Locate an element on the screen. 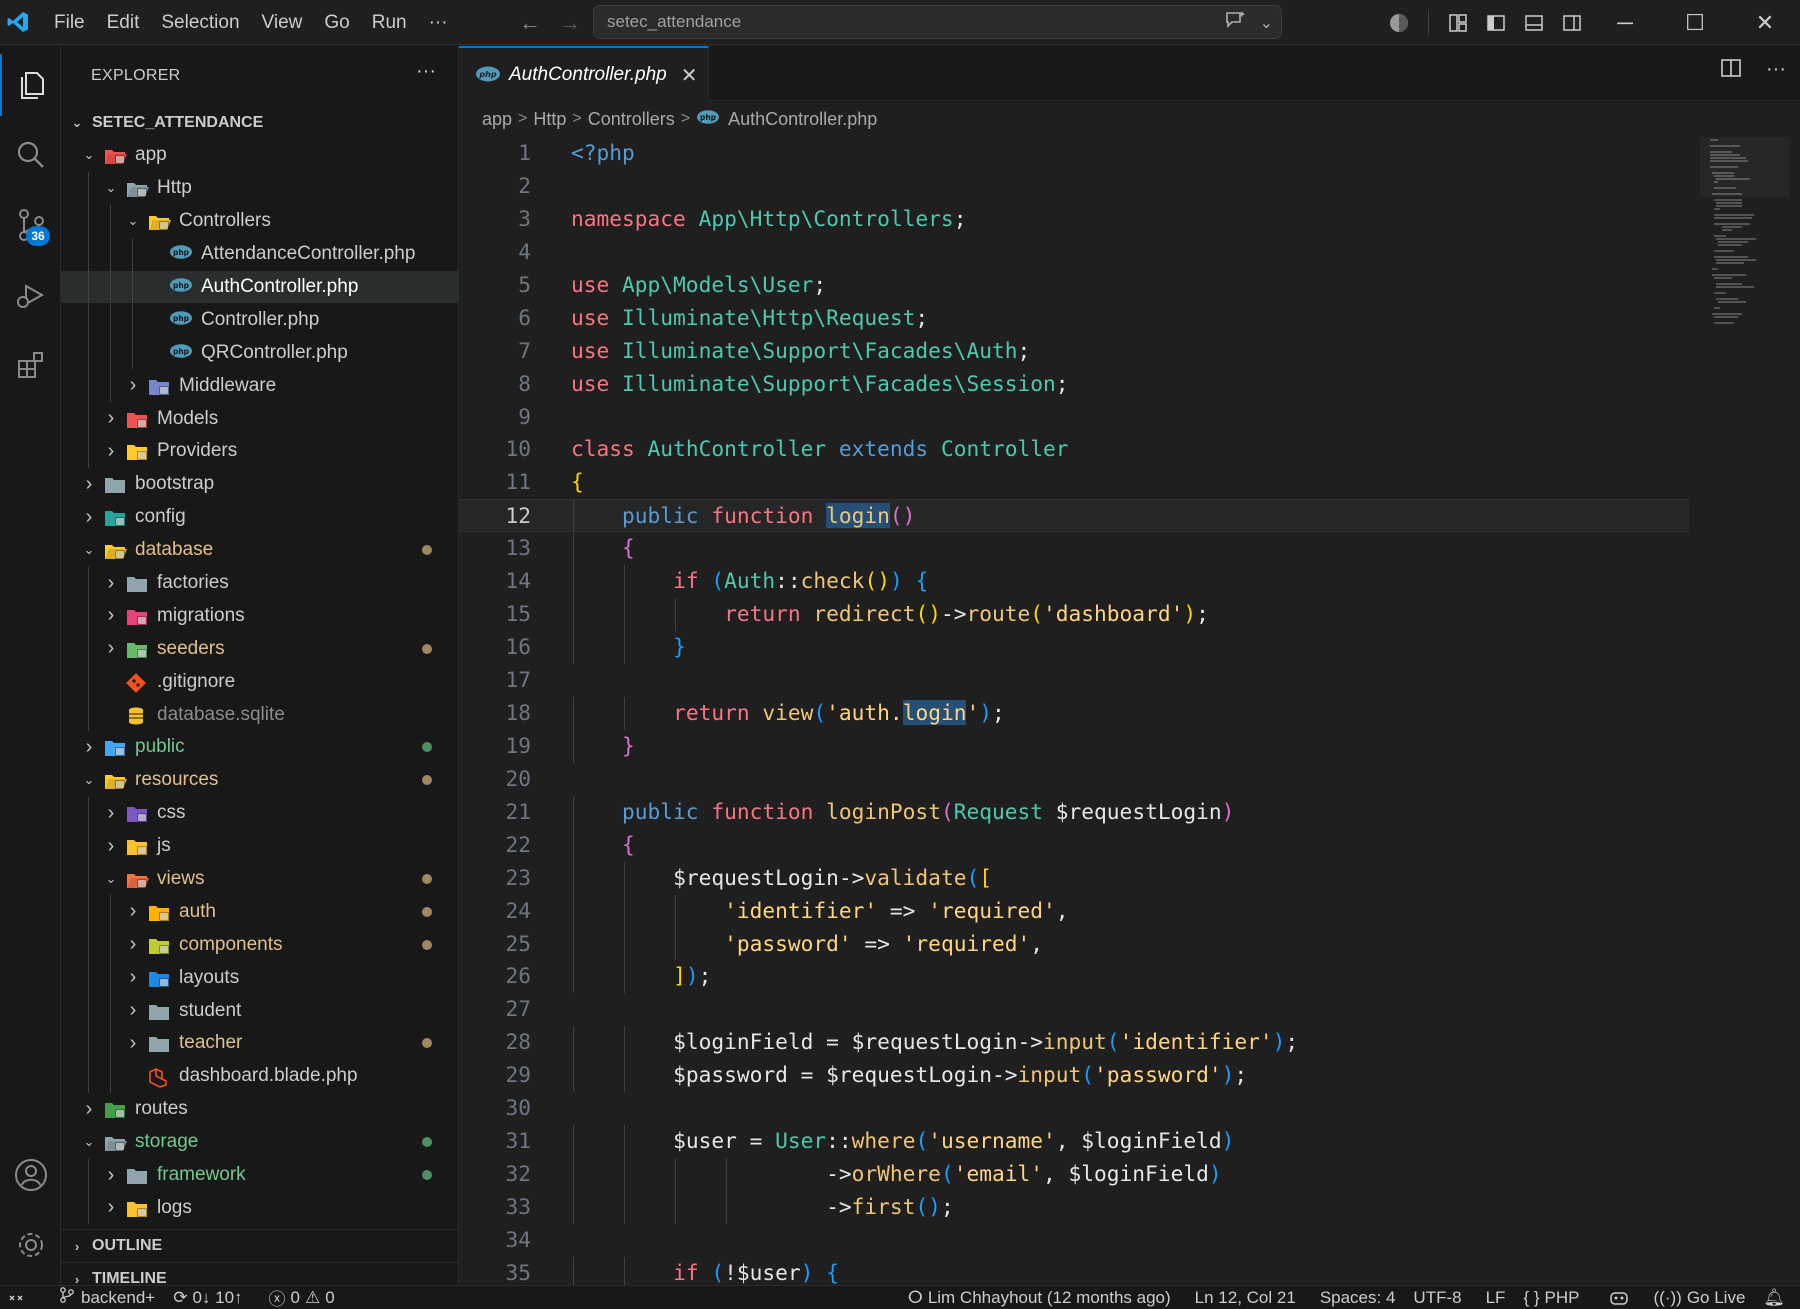 The width and height of the screenshot is (1800, 1309). language-mode: { } PHP is located at coordinates (1551, 1297).